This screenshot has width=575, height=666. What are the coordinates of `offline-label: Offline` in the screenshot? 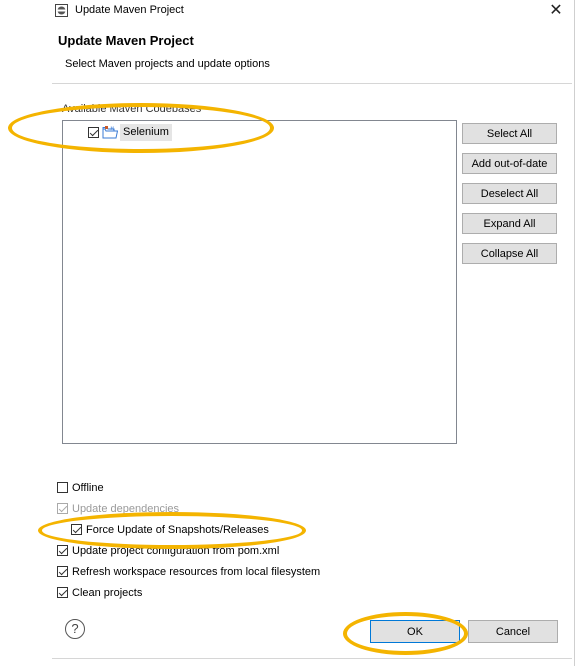 It's located at (88, 488).